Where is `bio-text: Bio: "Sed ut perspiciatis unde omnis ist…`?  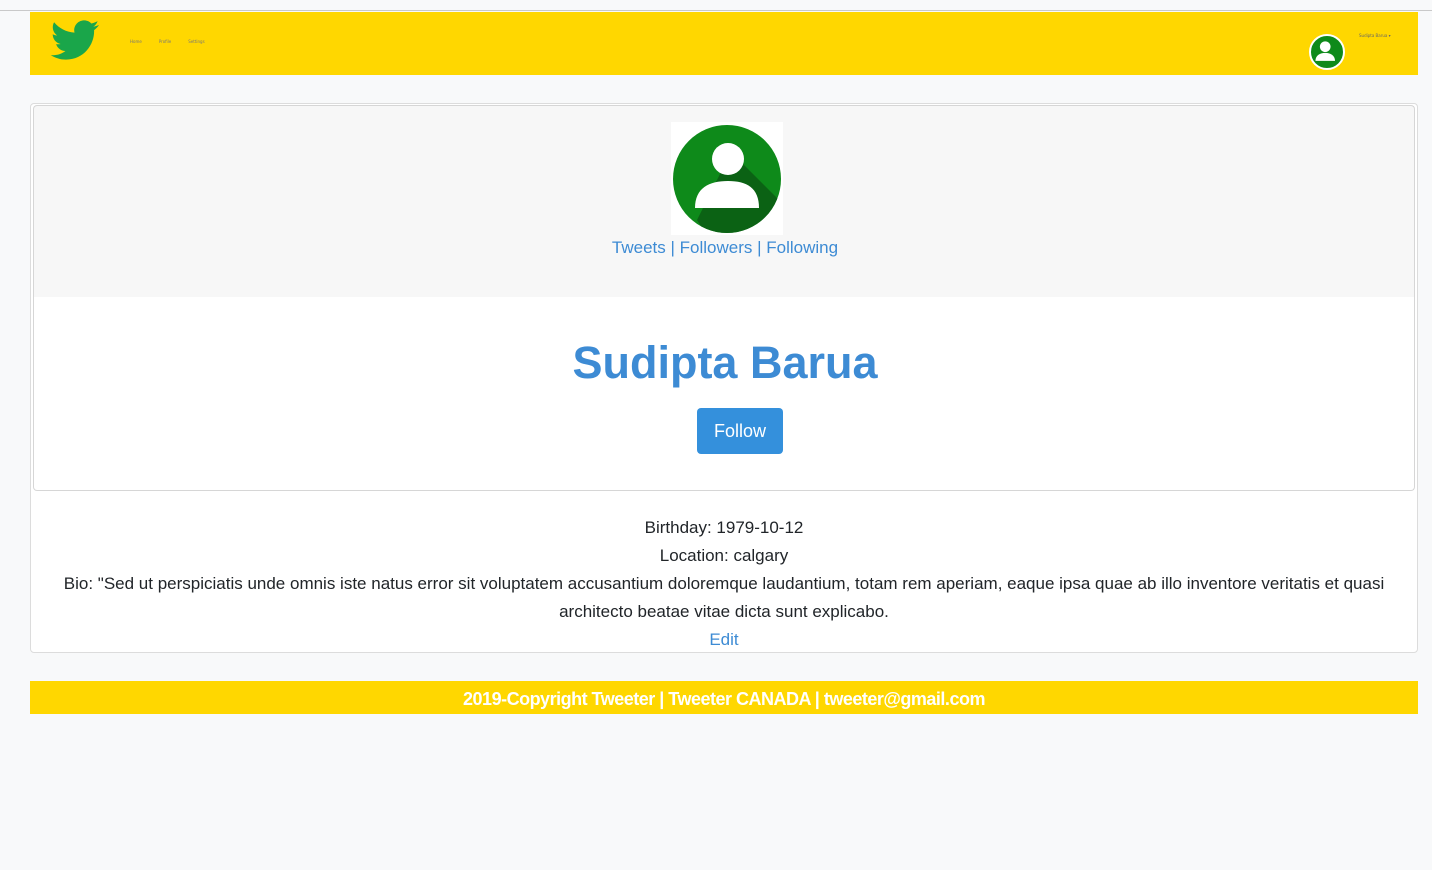
bio-text: Bio: "Sed ut perspiciatis unde omnis ist… is located at coordinates (724, 597).